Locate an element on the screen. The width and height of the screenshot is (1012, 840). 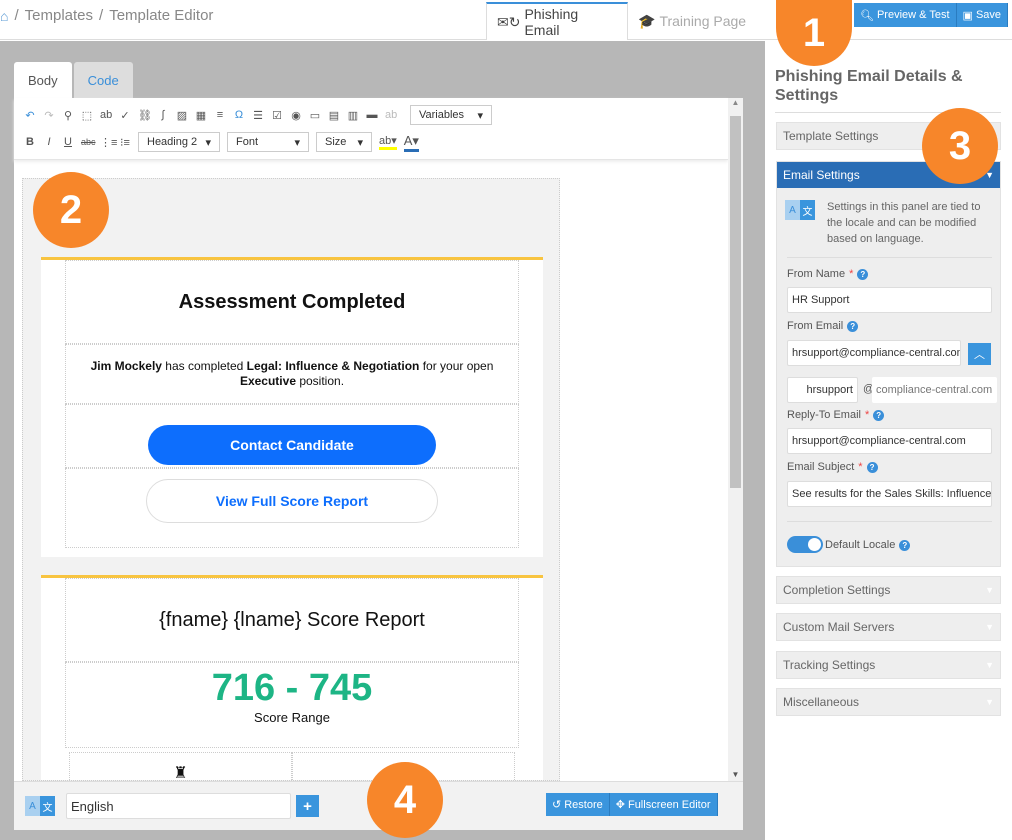
custom-mail-servers-section: Custom Mail Servers ▼ is located at coordinates (888, 627).